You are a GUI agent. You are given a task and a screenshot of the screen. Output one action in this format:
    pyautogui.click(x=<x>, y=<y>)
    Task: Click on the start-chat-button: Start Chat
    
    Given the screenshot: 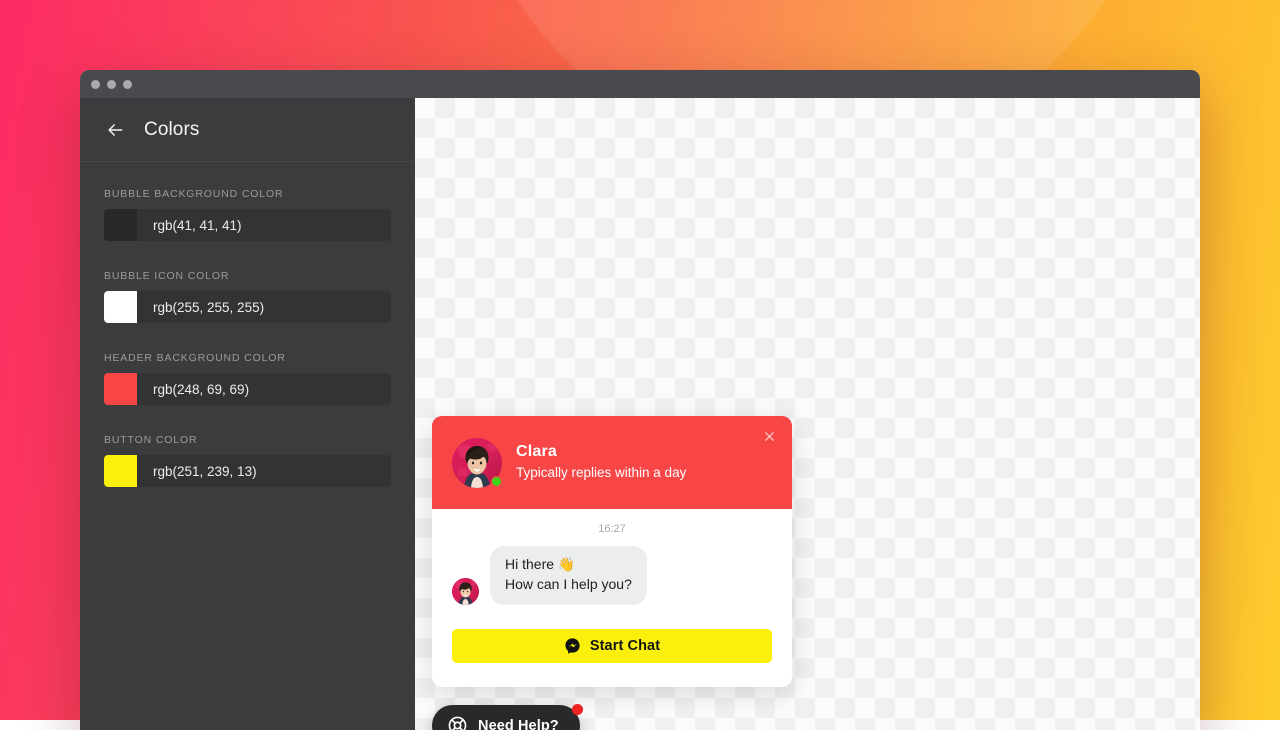 What is the action you would take?
    pyautogui.click(x=612, y=646)
    